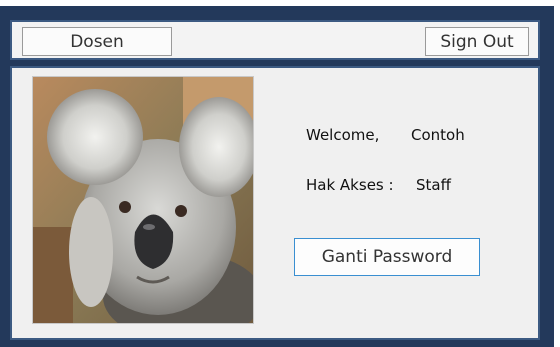  Describe the element at coordinates (275, 40) in the screenshot. I see `top-bar: Dosen Sign Out` at that location.